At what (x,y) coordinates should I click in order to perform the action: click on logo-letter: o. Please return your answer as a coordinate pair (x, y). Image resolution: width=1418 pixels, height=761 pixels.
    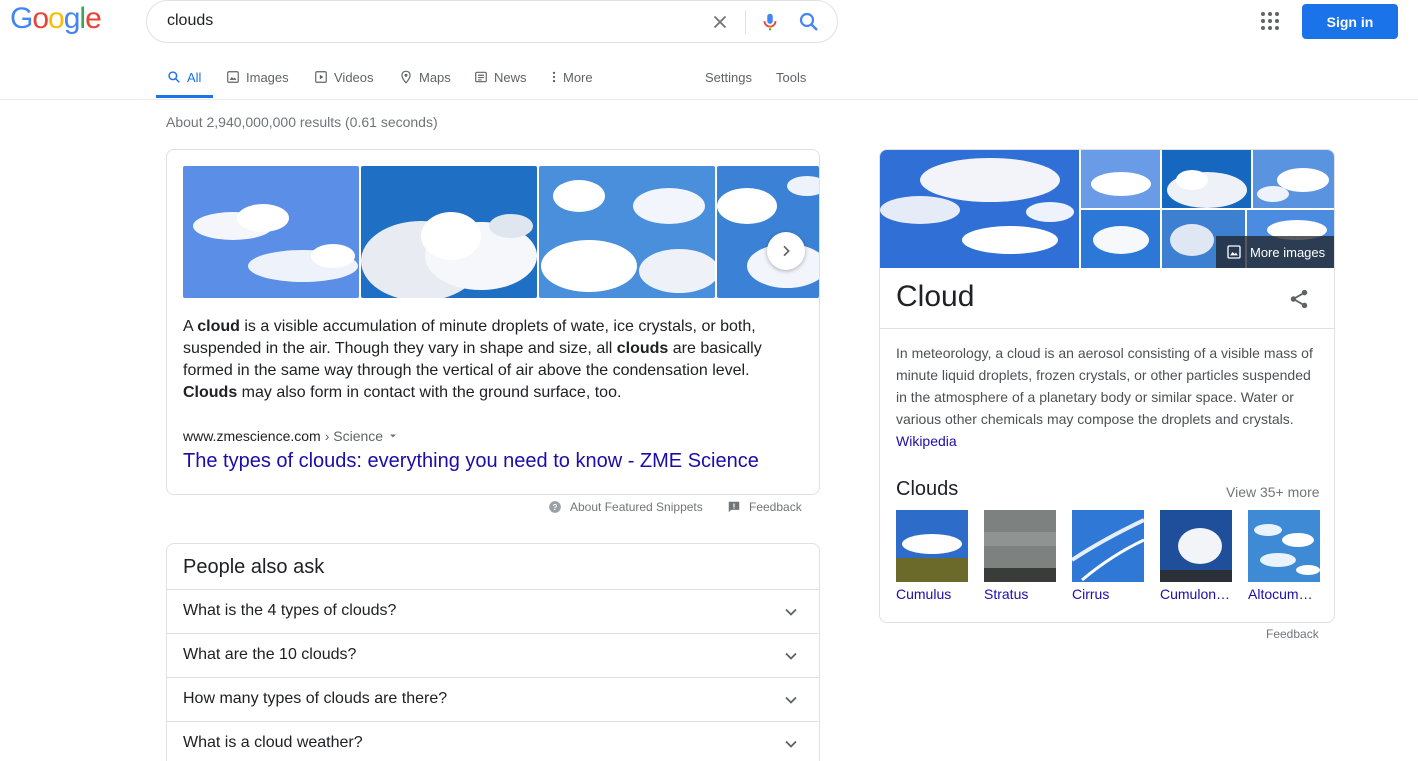
    Looking at the image, I should click on (56, 18).